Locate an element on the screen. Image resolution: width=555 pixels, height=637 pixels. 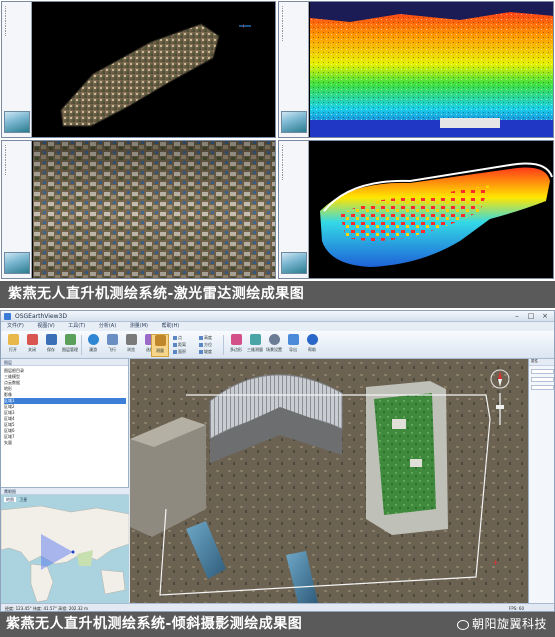
world-map is located at coordinates (65, 553).